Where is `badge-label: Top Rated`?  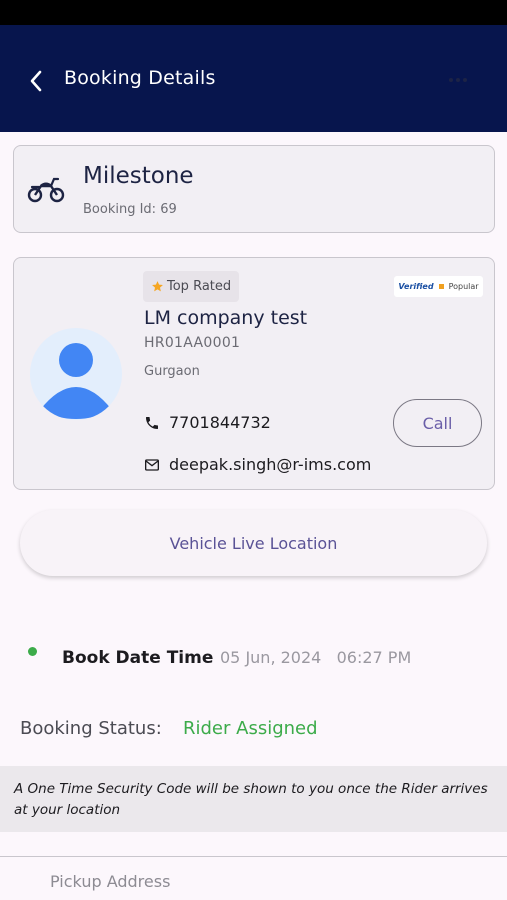 badge-label: Top Rated is located at coordinates (199, 286).